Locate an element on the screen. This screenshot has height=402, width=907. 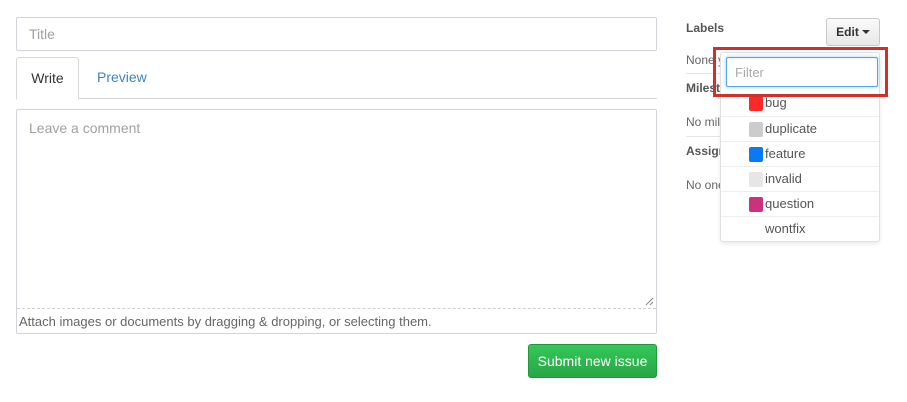
label-item-bug: bug is located at coordinates (800, 103).